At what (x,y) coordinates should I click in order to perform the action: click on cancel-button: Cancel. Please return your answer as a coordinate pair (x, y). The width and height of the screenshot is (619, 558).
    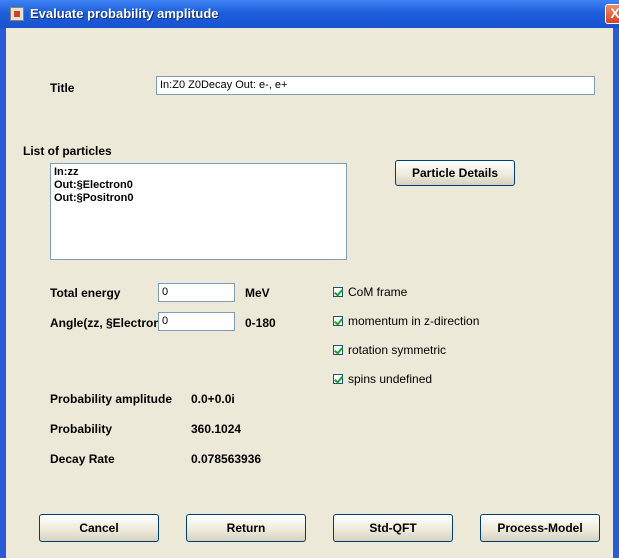
    Looking at the image, I should click on (99, 528).